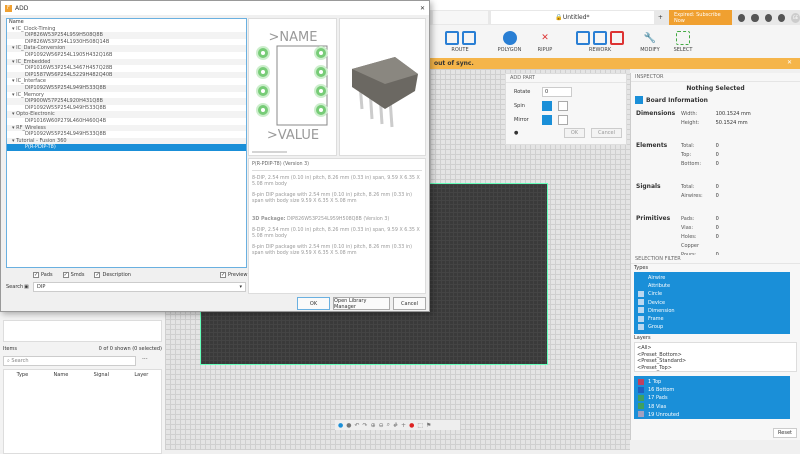 This screenshot has width=800, height=454. What do you see at coordinates (420, 425) in the screenshot?
I see `select-area-icon: ⬚` at bounding box center [420, 425].